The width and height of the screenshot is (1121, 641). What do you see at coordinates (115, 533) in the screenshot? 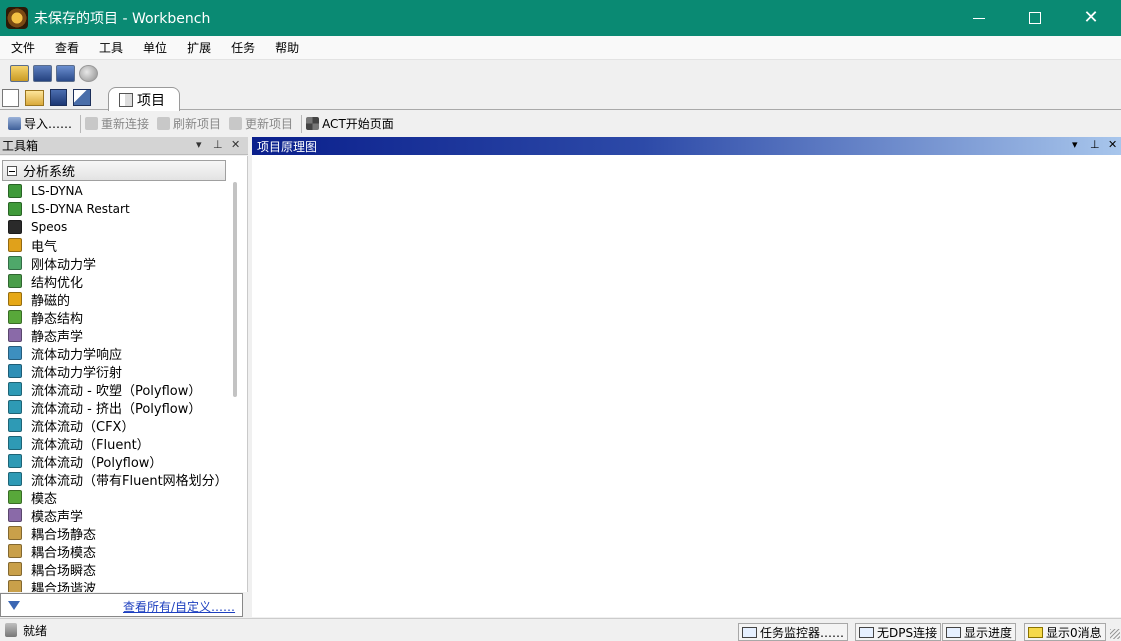
I see `analysis-system-item: 耦合场静态` at bounding box center [115, 533].